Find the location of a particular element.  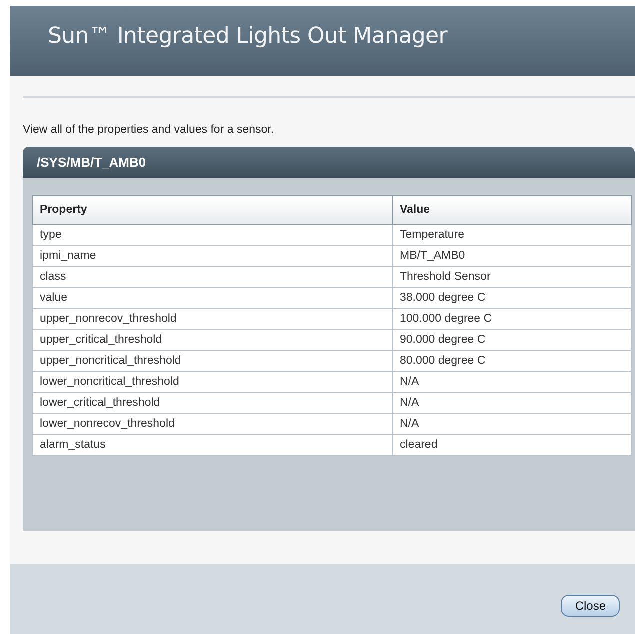

table-cell: Threshold Sensor is located at coordinates (512, 277).